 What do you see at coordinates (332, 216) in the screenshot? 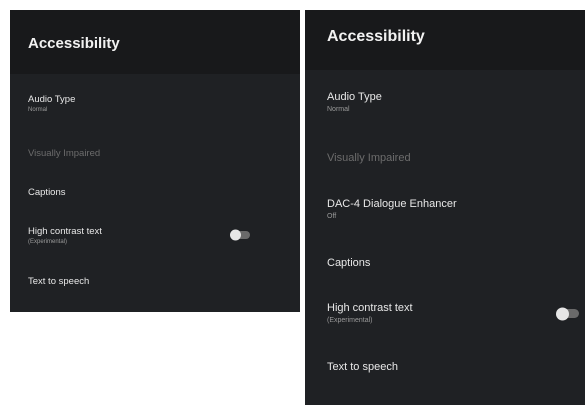
I see `dac4-dialogue-enhancer-value: Off` at bounding box center [332, 216].